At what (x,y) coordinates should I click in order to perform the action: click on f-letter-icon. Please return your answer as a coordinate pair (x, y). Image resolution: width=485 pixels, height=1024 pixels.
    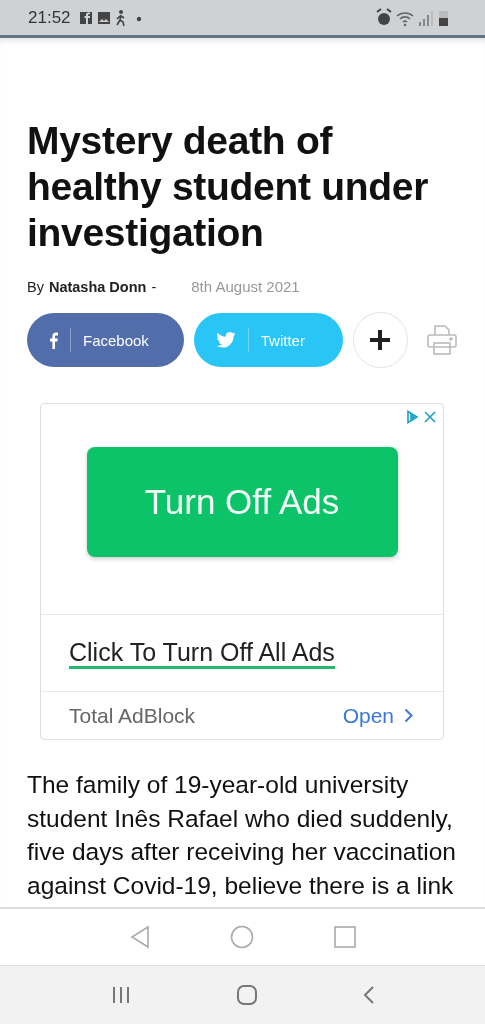
    Looking at the image, I should click on (53, 340).